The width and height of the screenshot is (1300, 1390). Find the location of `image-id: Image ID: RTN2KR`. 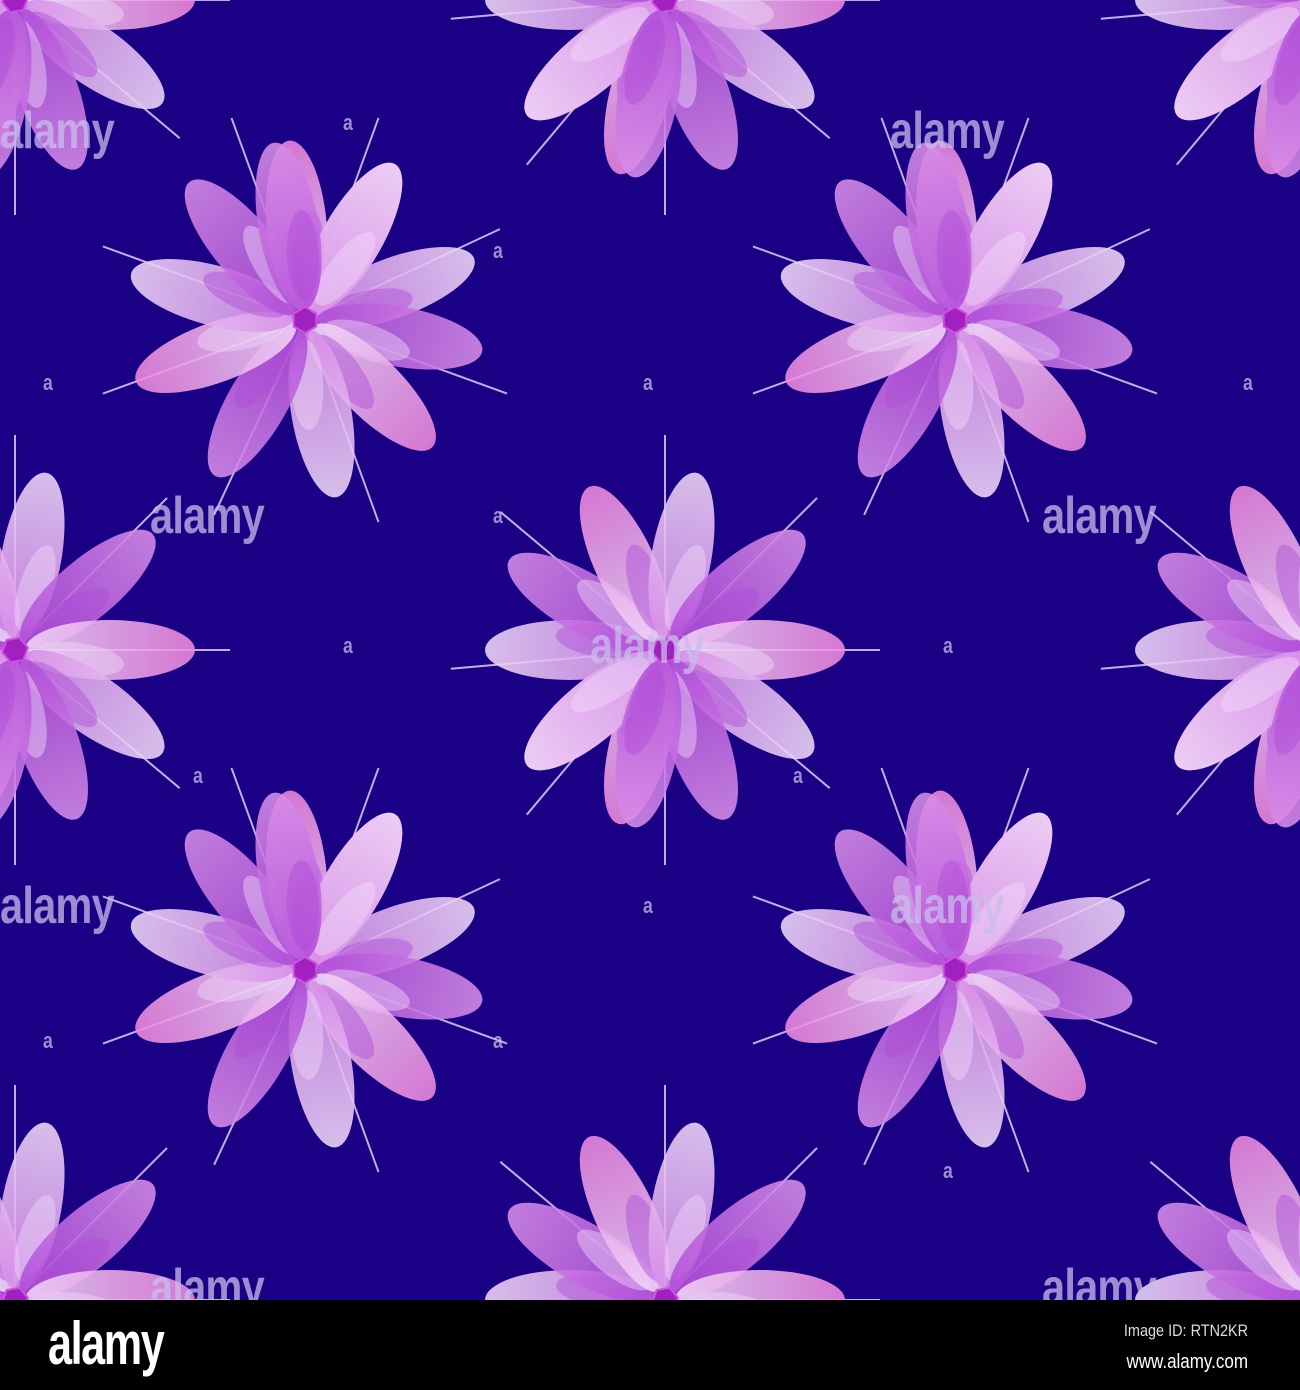

image-id: Image ID: RTN2KR is located at coordinates (1185, 1330).